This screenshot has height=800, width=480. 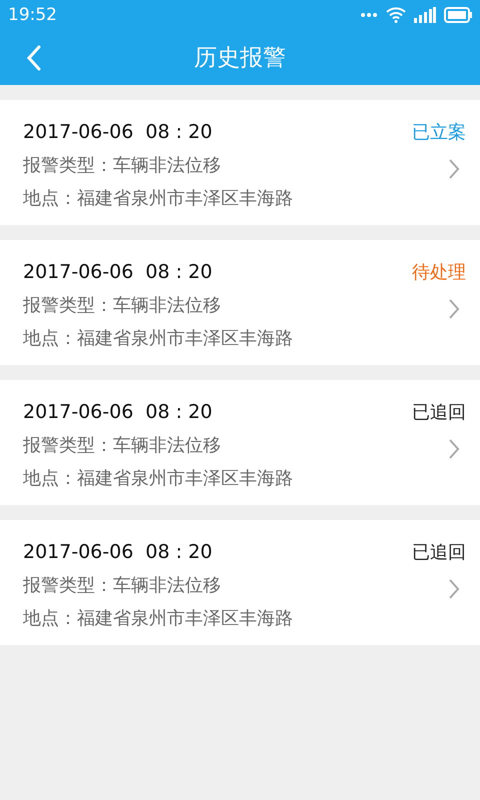 What do you see at coordinates (32, 15) in the screenshot?
I see `status-time: 19:52` at bounding box center [32, 15].